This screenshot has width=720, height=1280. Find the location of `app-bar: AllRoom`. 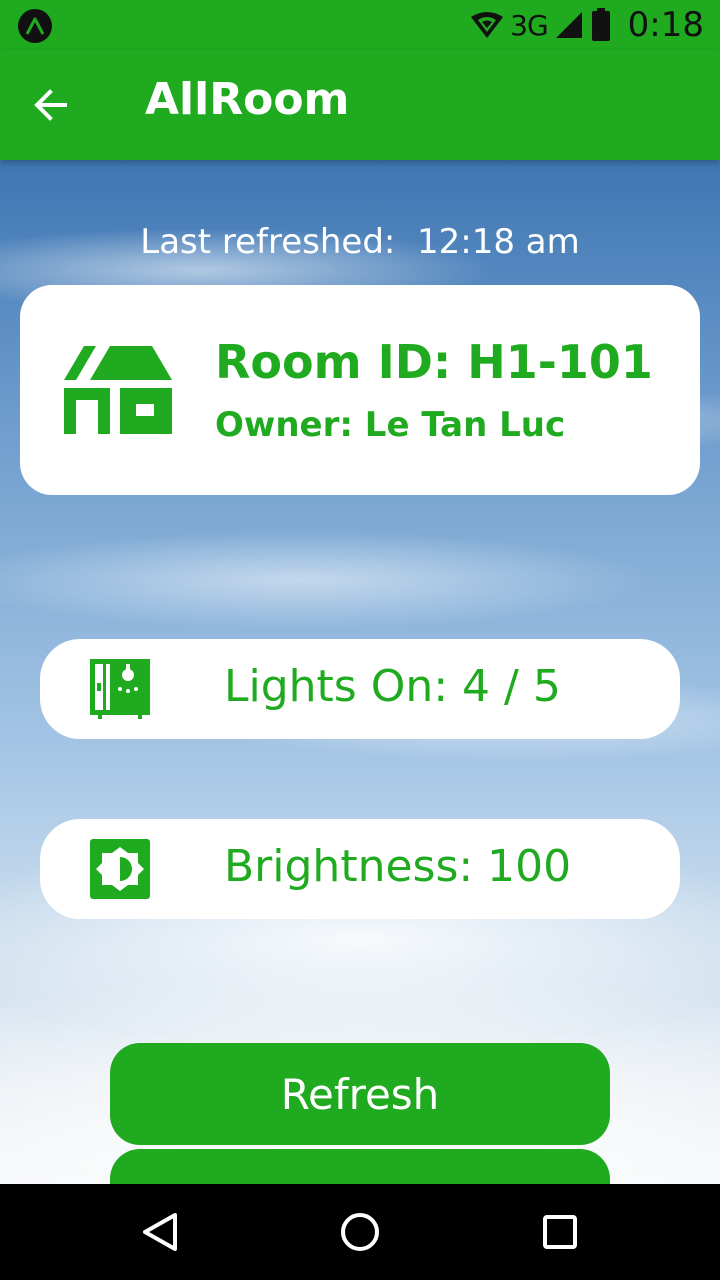

app-bar: AllRoom is located at coordinates (360, 105).